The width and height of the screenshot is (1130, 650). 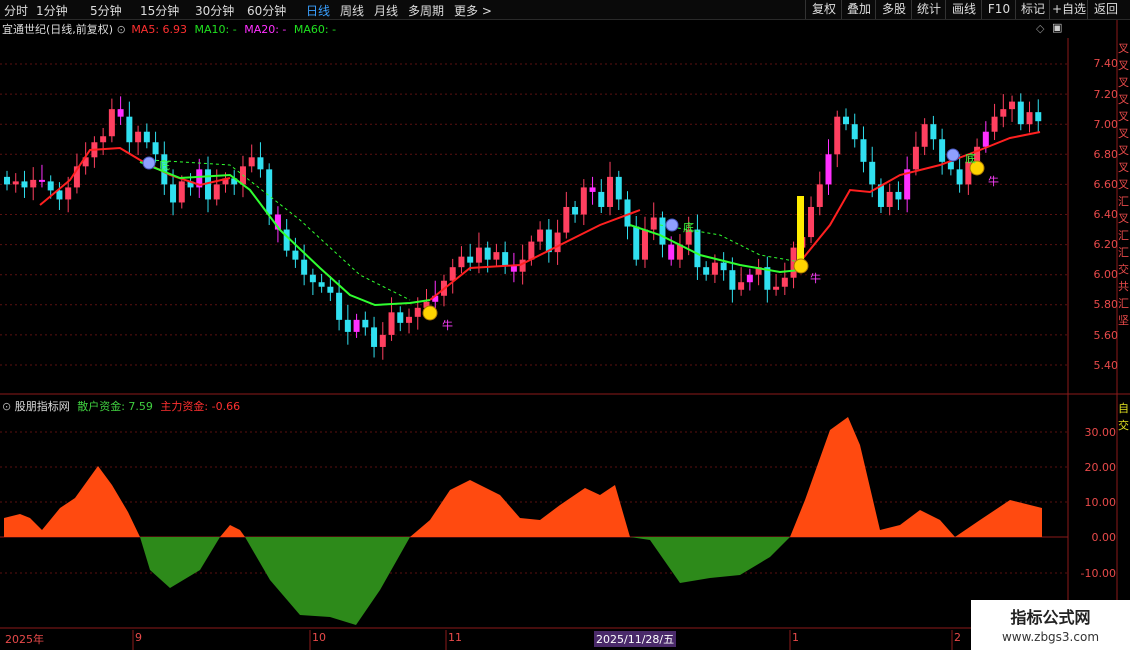 What do you see at coordinates (1050, 637) in the screenshot?
I see `watermark-url: www.zbgs3.com` at bounding box center [1050, 637].